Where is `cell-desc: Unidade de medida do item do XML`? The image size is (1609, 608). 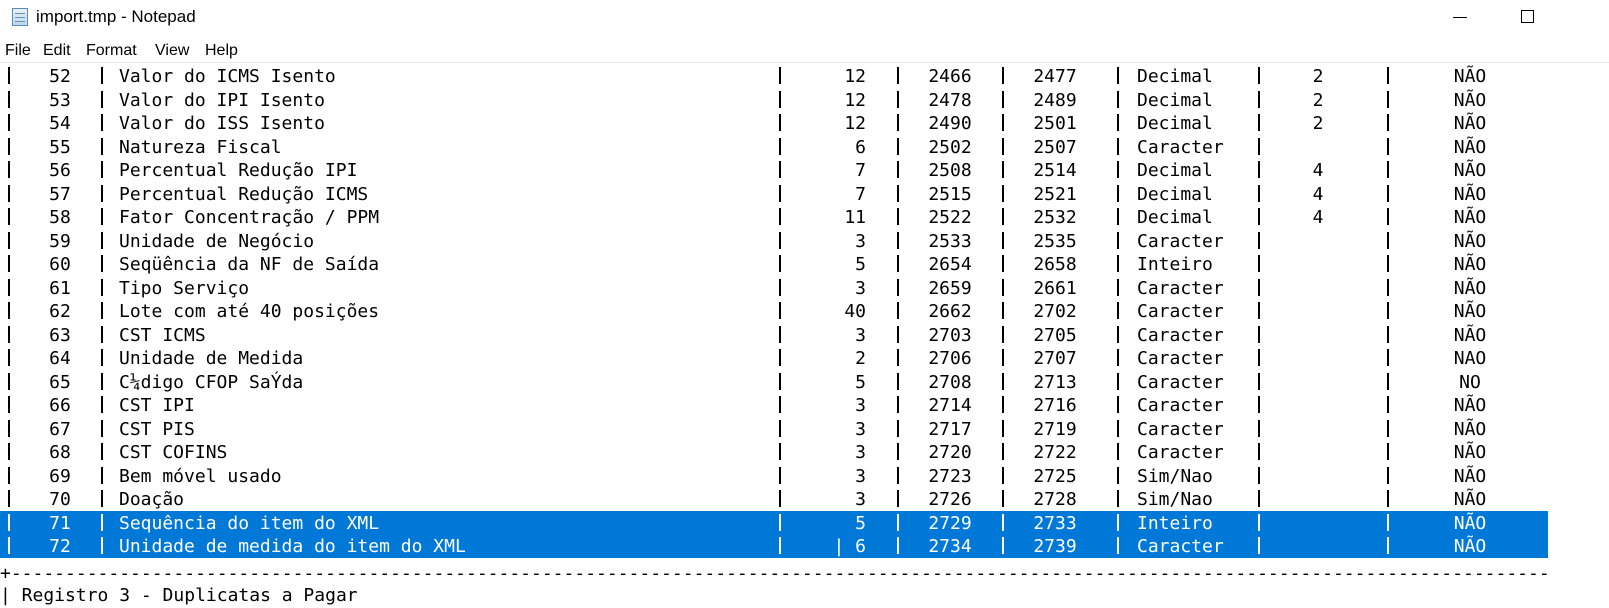 cell-desc: Unidade de medida do item do XML is located at coordinates (292, 546).